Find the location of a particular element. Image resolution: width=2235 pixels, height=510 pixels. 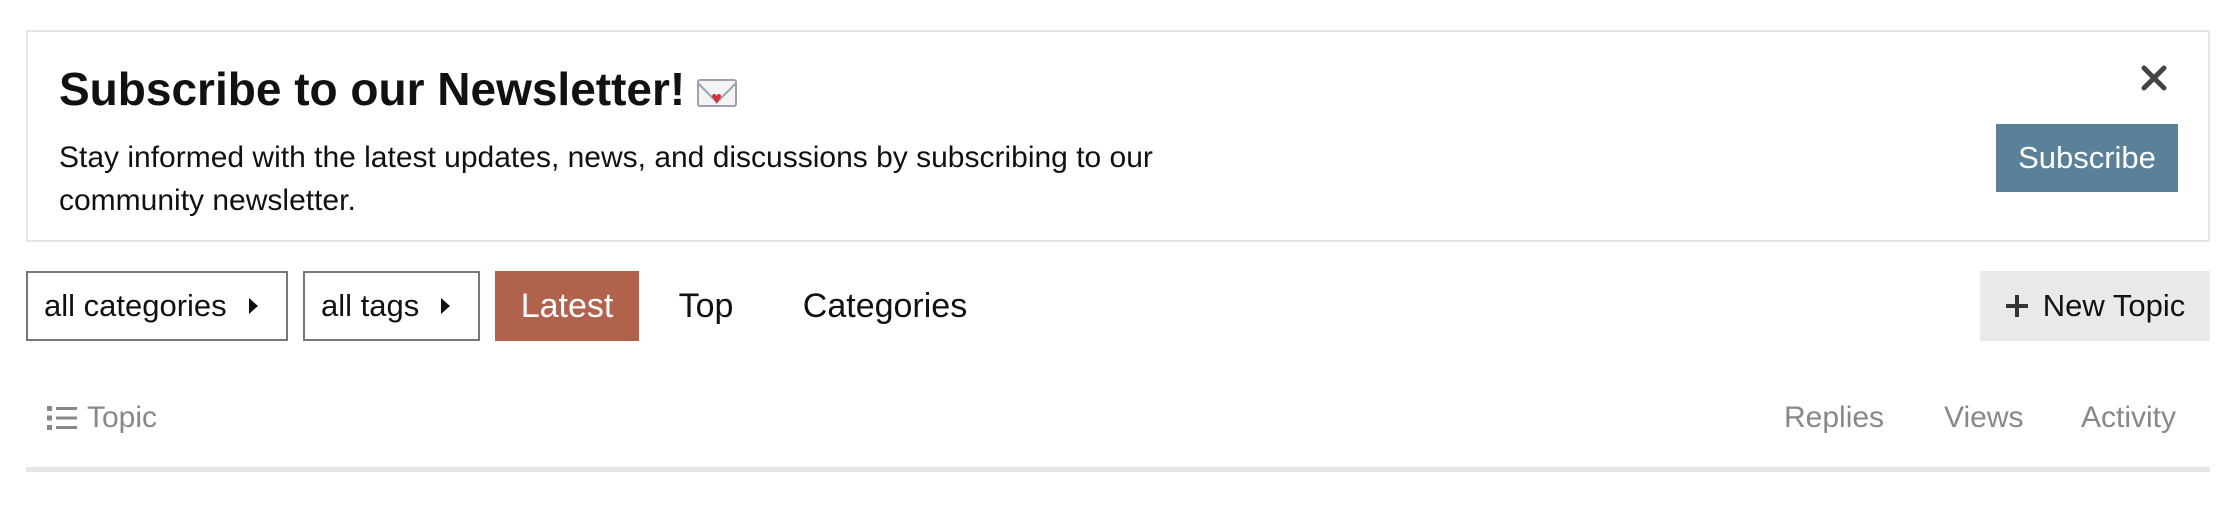

banner-title: Subscribe to our Newsletter! is located at coordinates (372, 89).